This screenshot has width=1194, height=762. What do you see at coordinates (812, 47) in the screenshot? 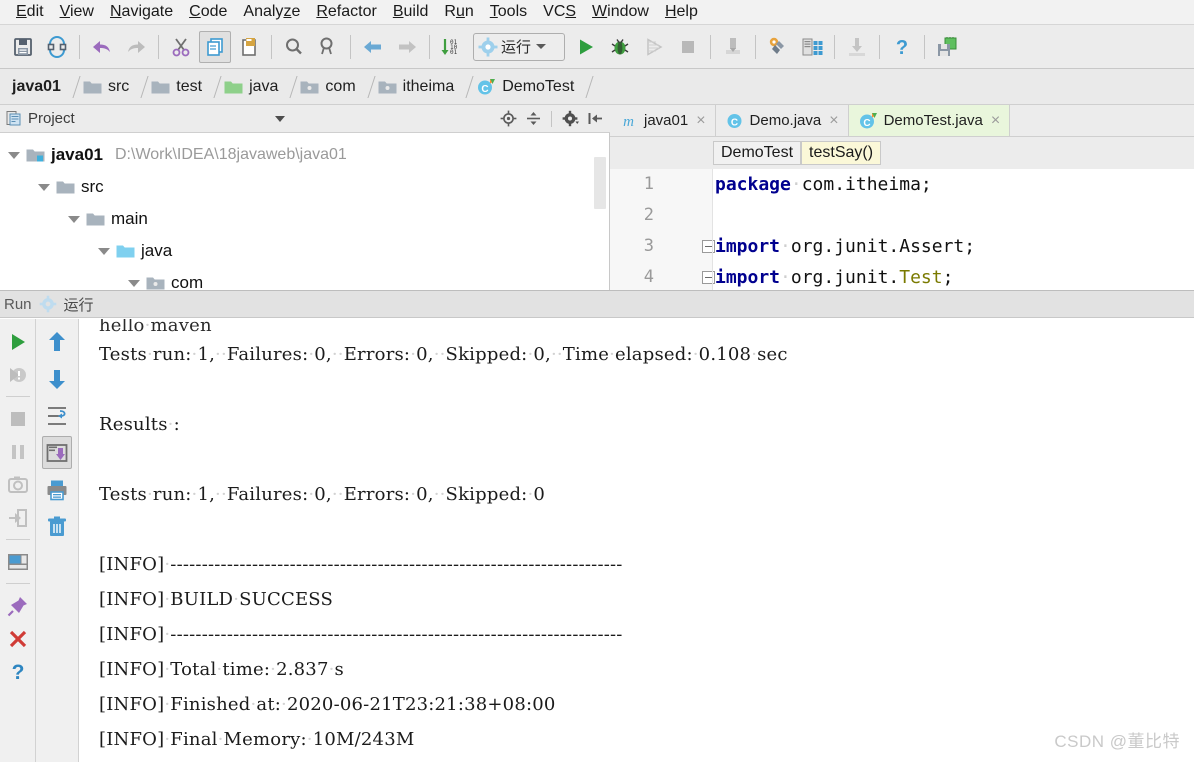
I see `project-structure-icon` at bounding box center [812, 47].